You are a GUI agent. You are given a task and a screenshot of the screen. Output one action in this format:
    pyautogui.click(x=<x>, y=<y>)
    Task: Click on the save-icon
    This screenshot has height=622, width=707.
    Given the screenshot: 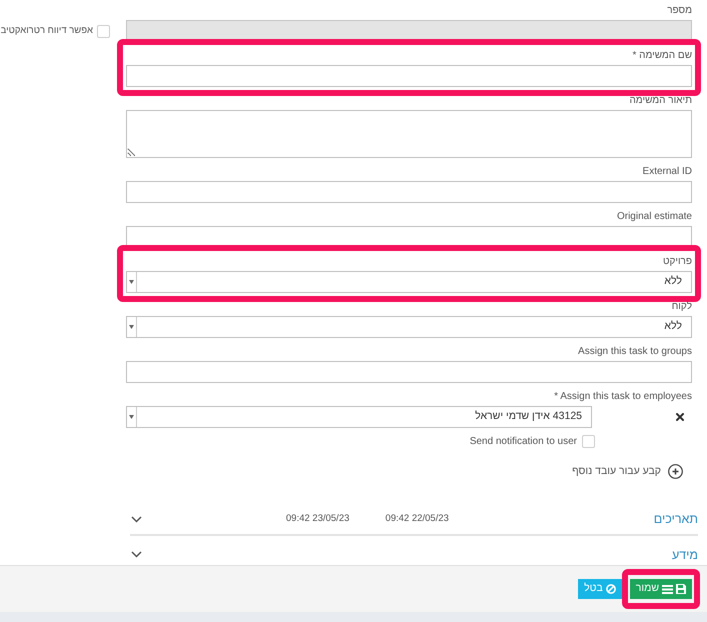 What is the action you would take?
    pyautogui.click(x=681, y=589)
    